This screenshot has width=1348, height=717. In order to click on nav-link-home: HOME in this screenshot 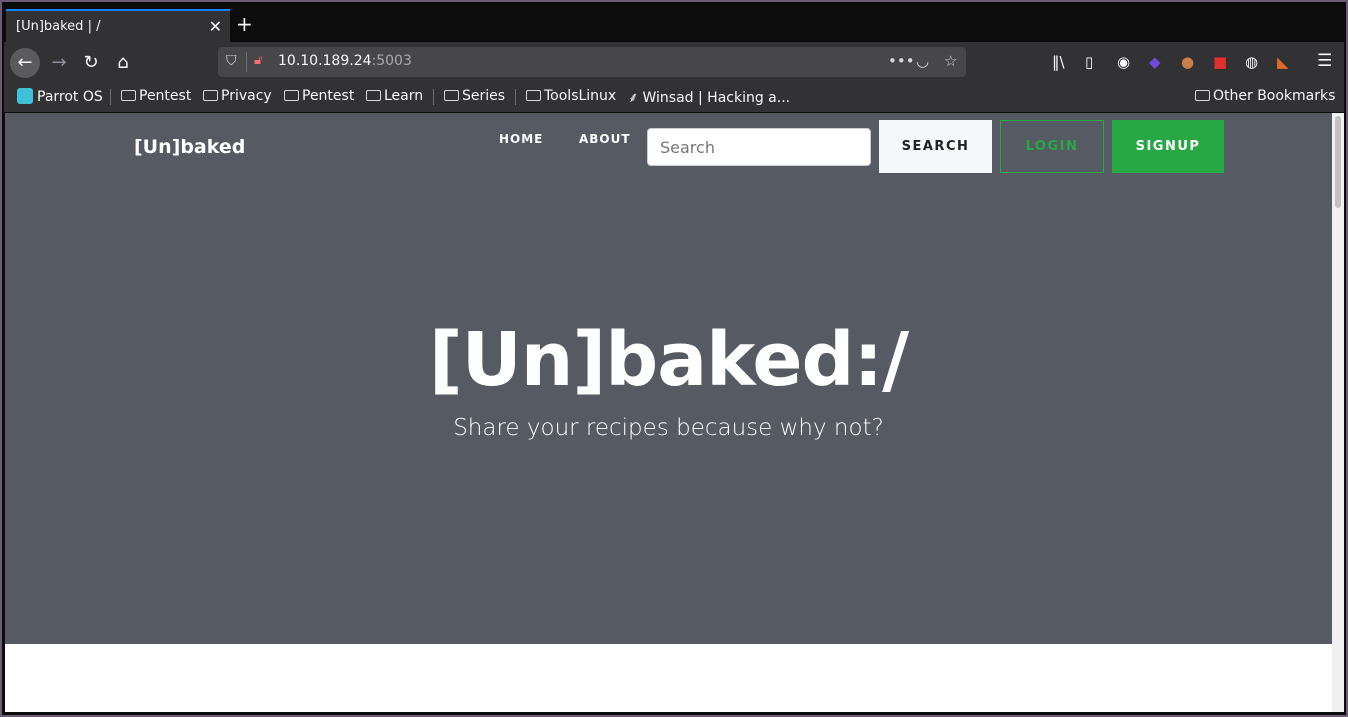, I will do `click(521, 139)`.